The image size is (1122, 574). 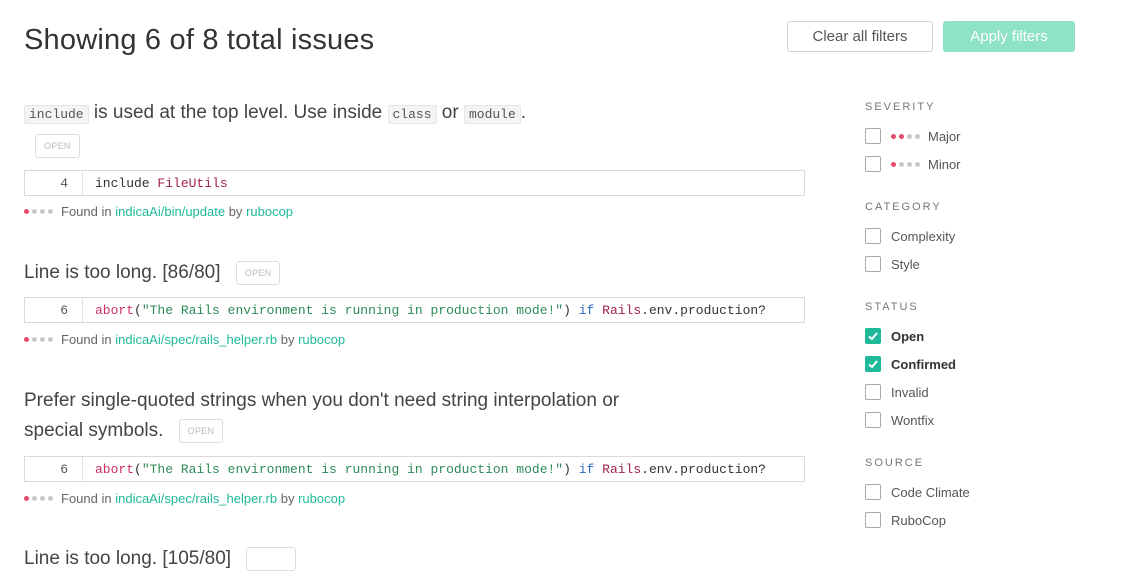 I want to click on filter-option-style: Style, so click(x=892, y=264).